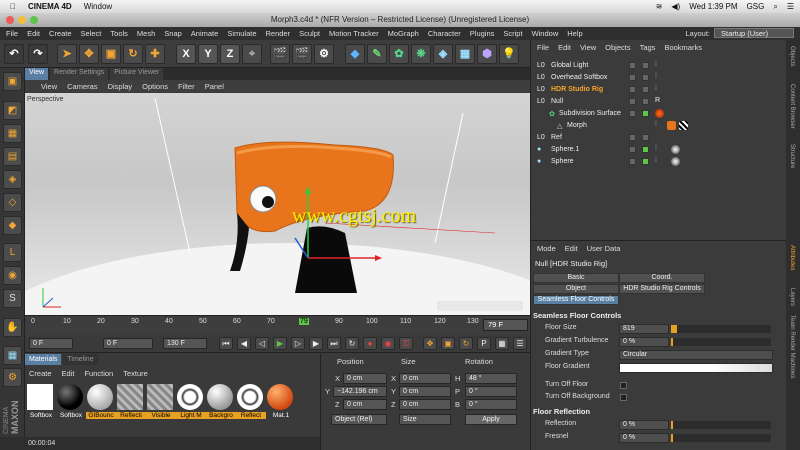 This screenshot has height=450, width=800. I want to click on timeline-menu-icon: ☰, so click(520, 343).